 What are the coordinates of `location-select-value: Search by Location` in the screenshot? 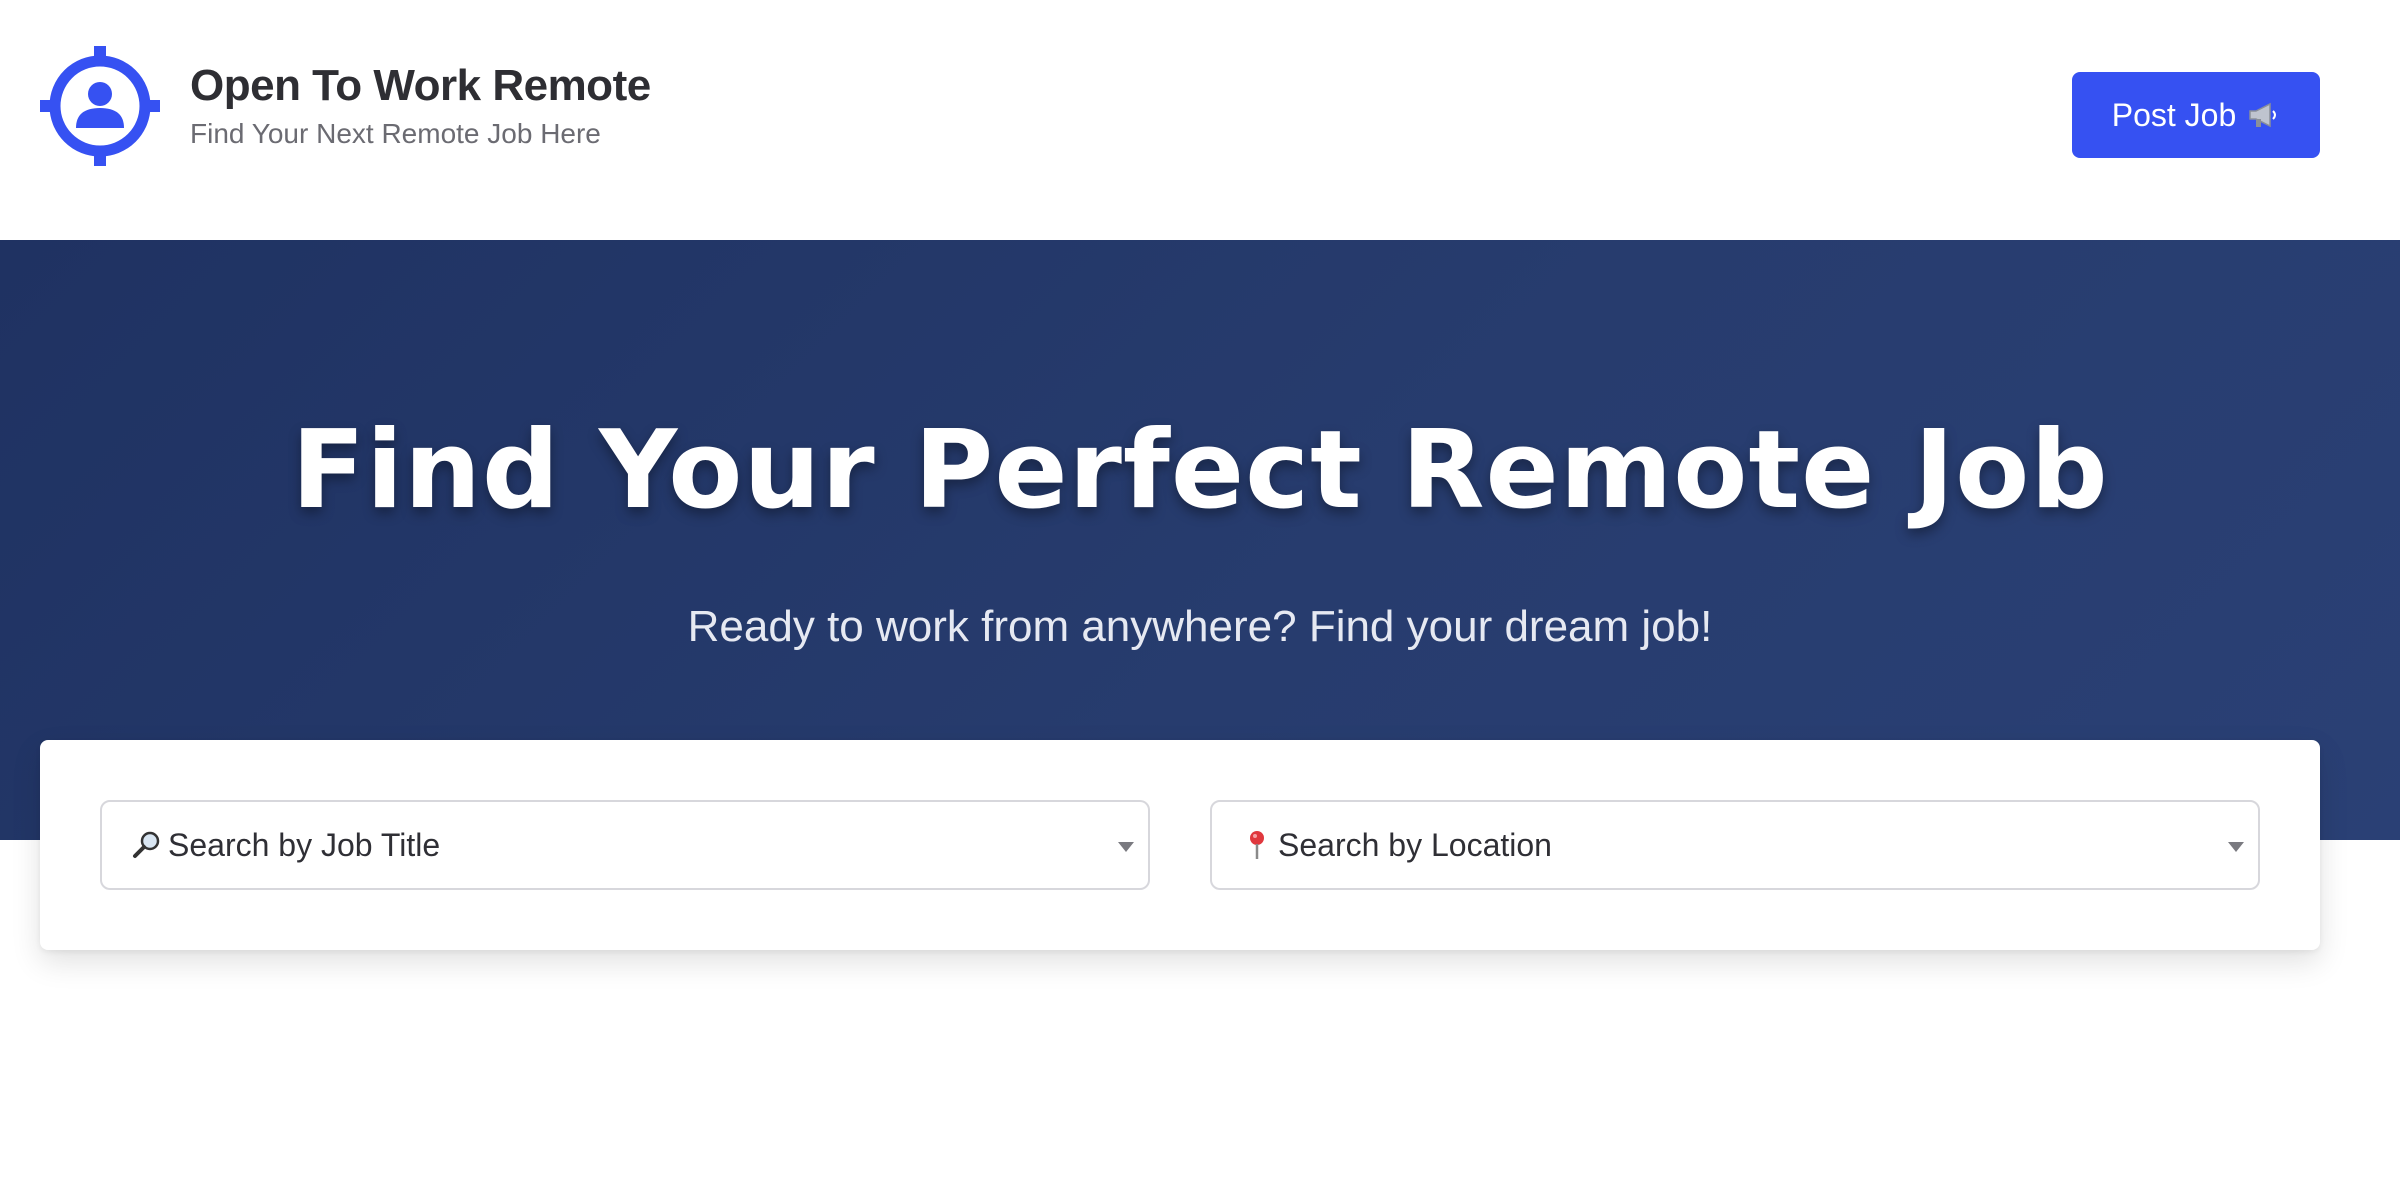 It's located at (1415, 844).